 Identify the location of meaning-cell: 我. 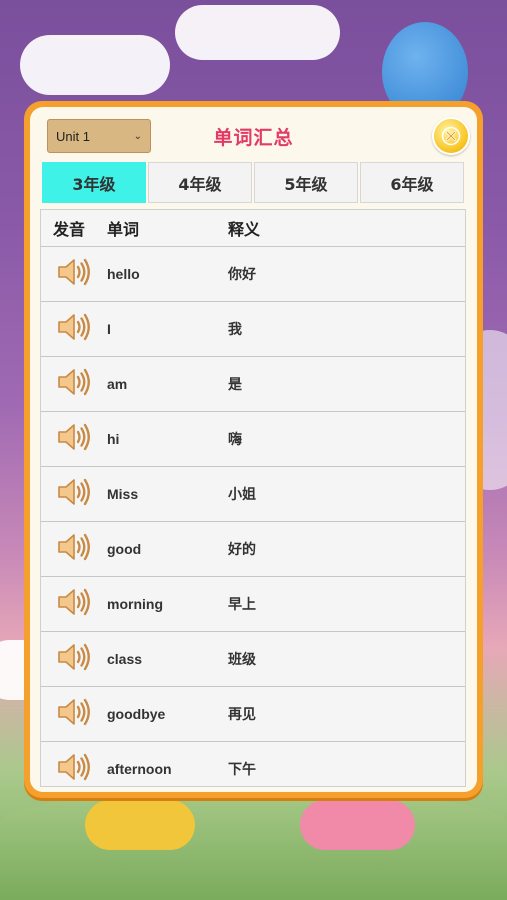
(235, 330).